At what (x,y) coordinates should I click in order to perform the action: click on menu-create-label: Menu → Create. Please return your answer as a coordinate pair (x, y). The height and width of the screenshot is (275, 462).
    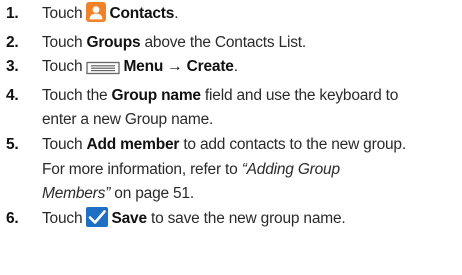
    Looking at the image, I should click on (178, 67).